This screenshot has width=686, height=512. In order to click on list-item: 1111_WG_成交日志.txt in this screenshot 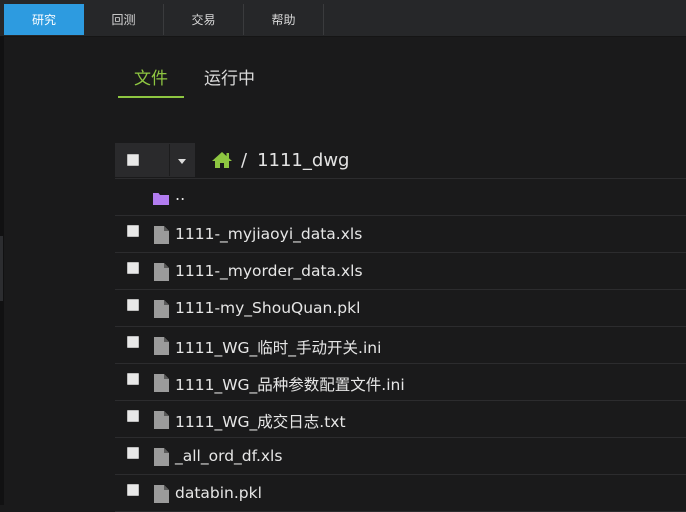, I will do `click(400, 419)`.